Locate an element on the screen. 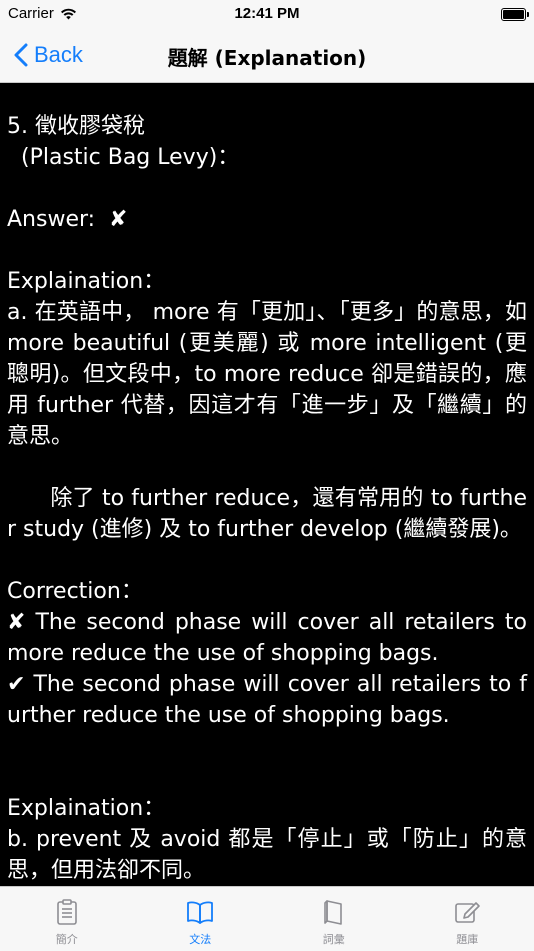 The height and width of the screenshot is (951, 534). tab-question-bank: 題庫 is located at coordinates (467, 919).